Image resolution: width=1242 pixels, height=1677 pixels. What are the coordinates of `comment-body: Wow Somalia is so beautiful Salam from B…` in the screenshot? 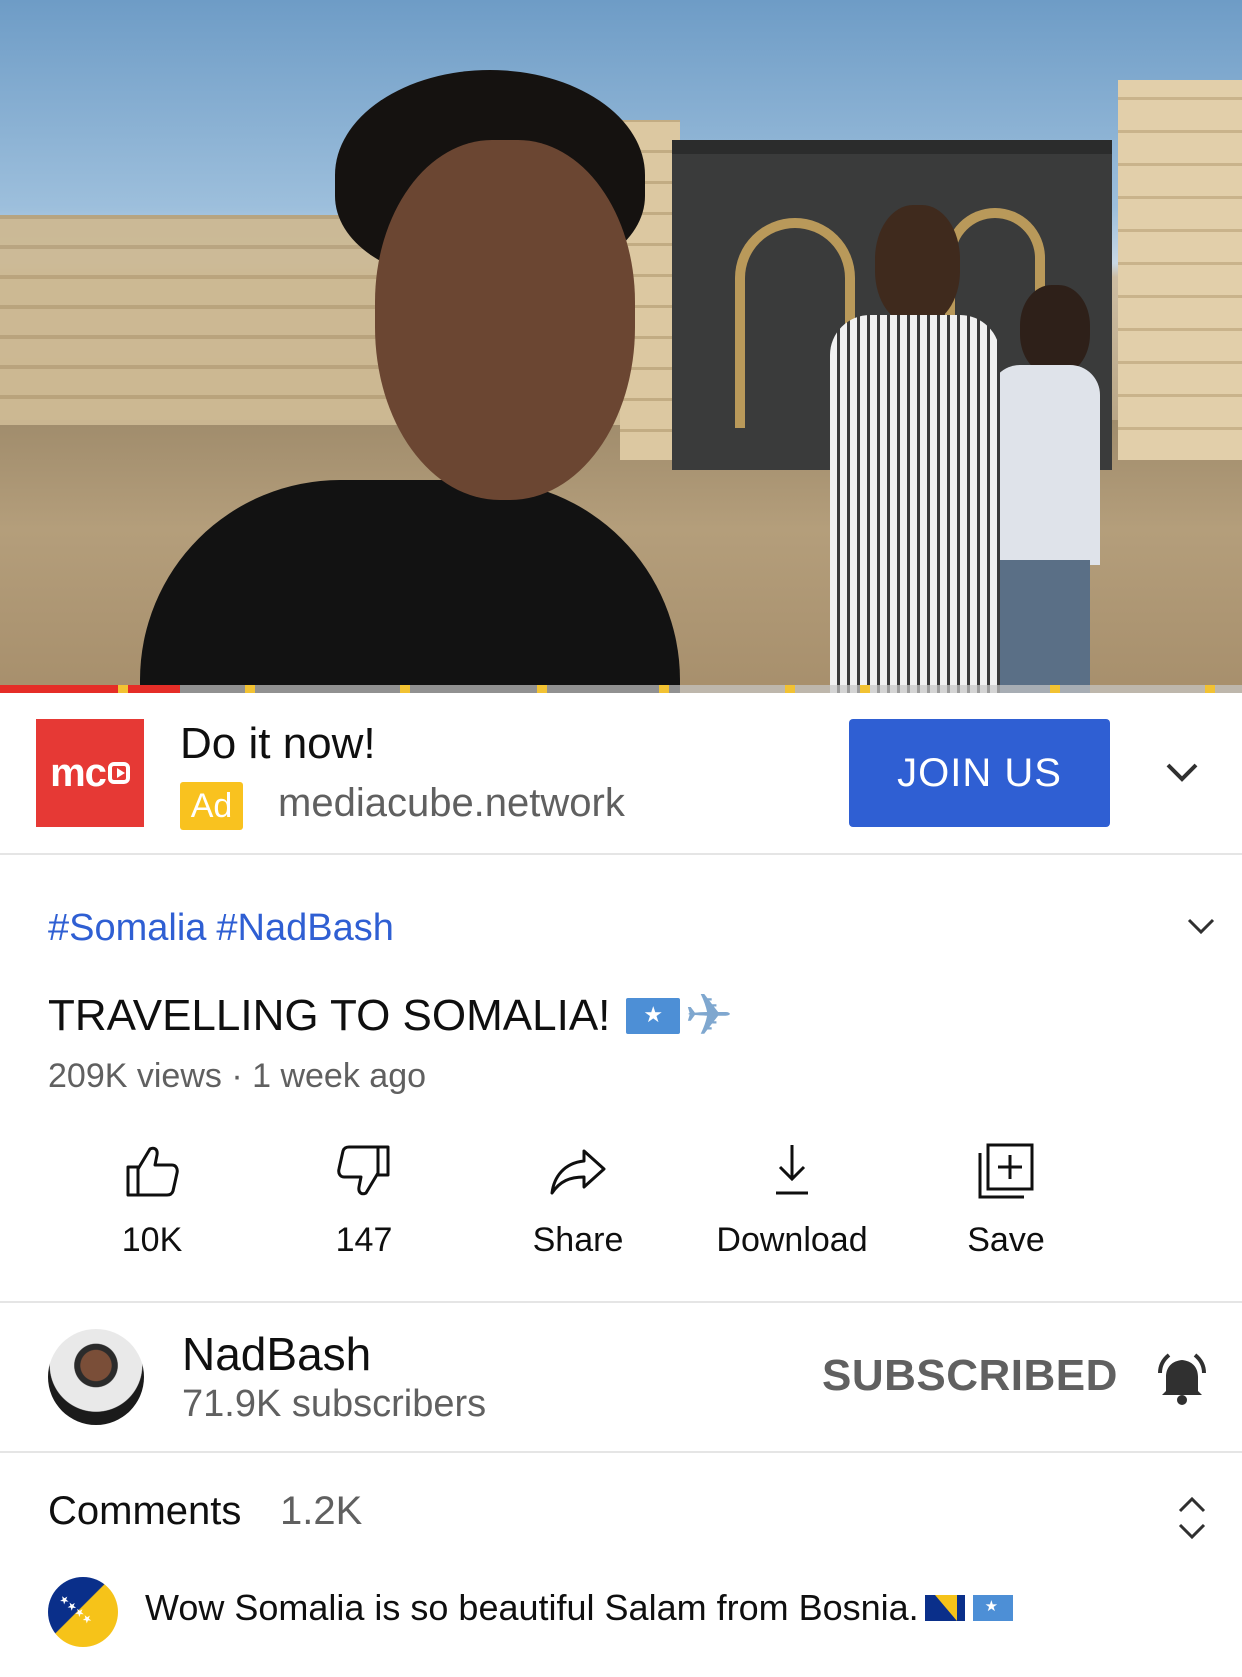 It's located at (532, 1607).